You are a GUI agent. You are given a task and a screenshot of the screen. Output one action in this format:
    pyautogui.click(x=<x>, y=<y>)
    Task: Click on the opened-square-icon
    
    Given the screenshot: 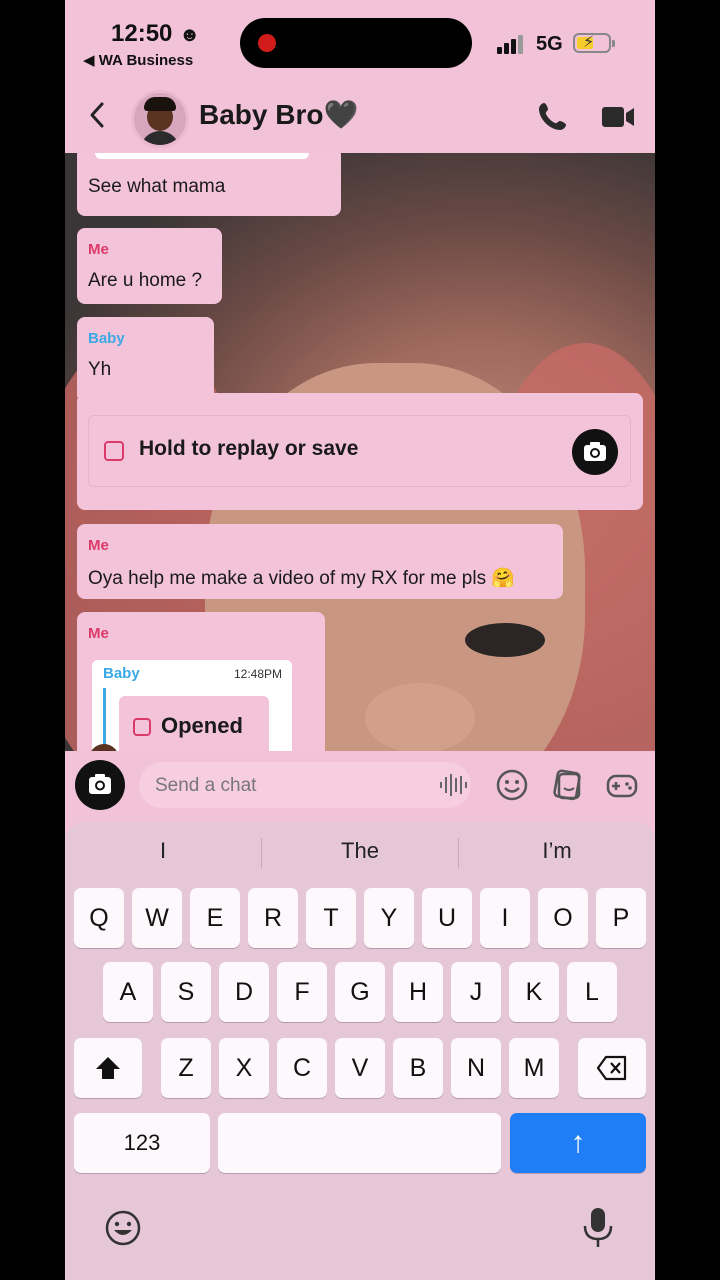 What is the action you would take?
    pyautogui.click(x=142, y=727)
    